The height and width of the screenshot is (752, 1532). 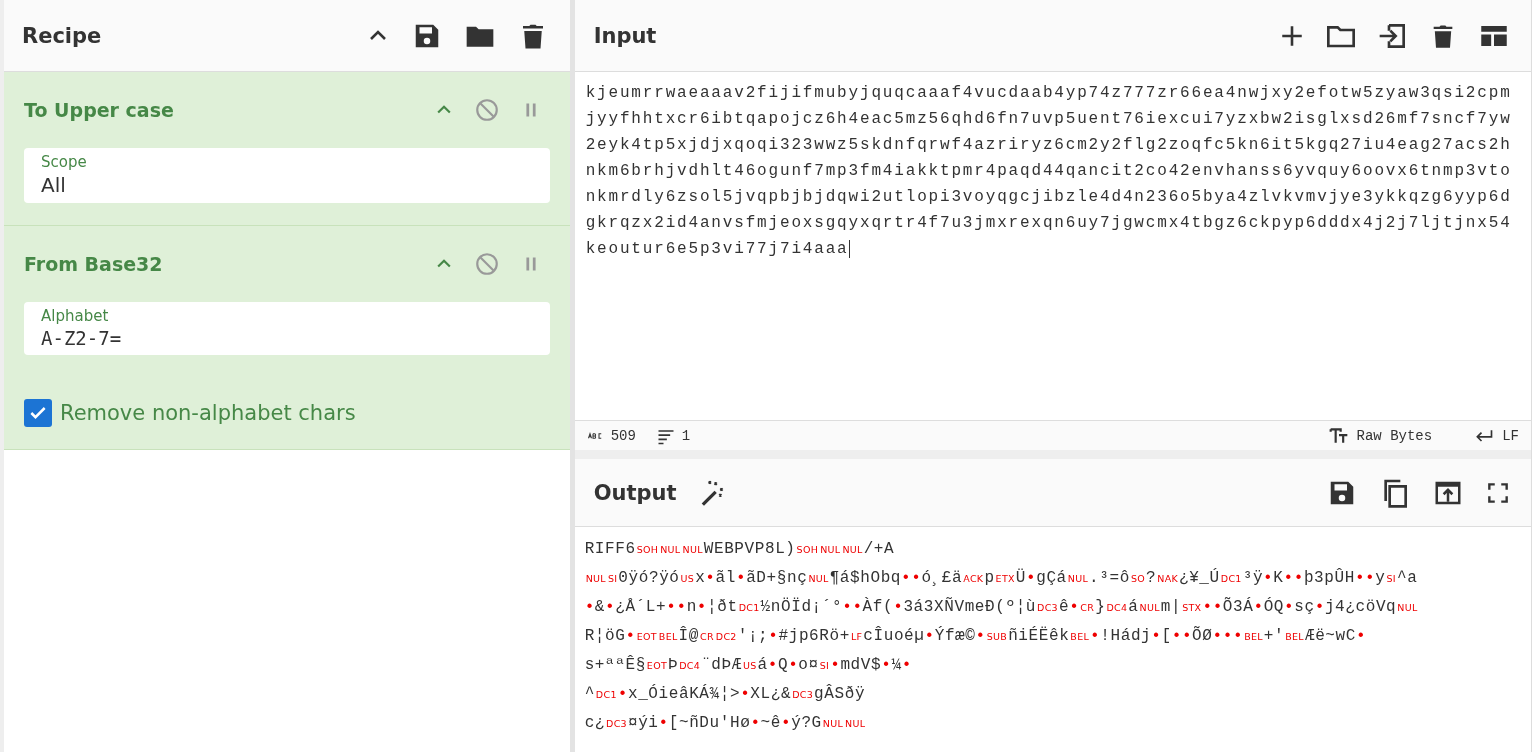 What do you see at coordinates (287, 175) in the screenshot?
I see `argument-field: Scope All` at bounding box center [287, 175].